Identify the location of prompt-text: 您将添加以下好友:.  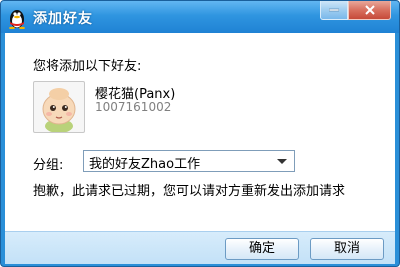
(87, 66).